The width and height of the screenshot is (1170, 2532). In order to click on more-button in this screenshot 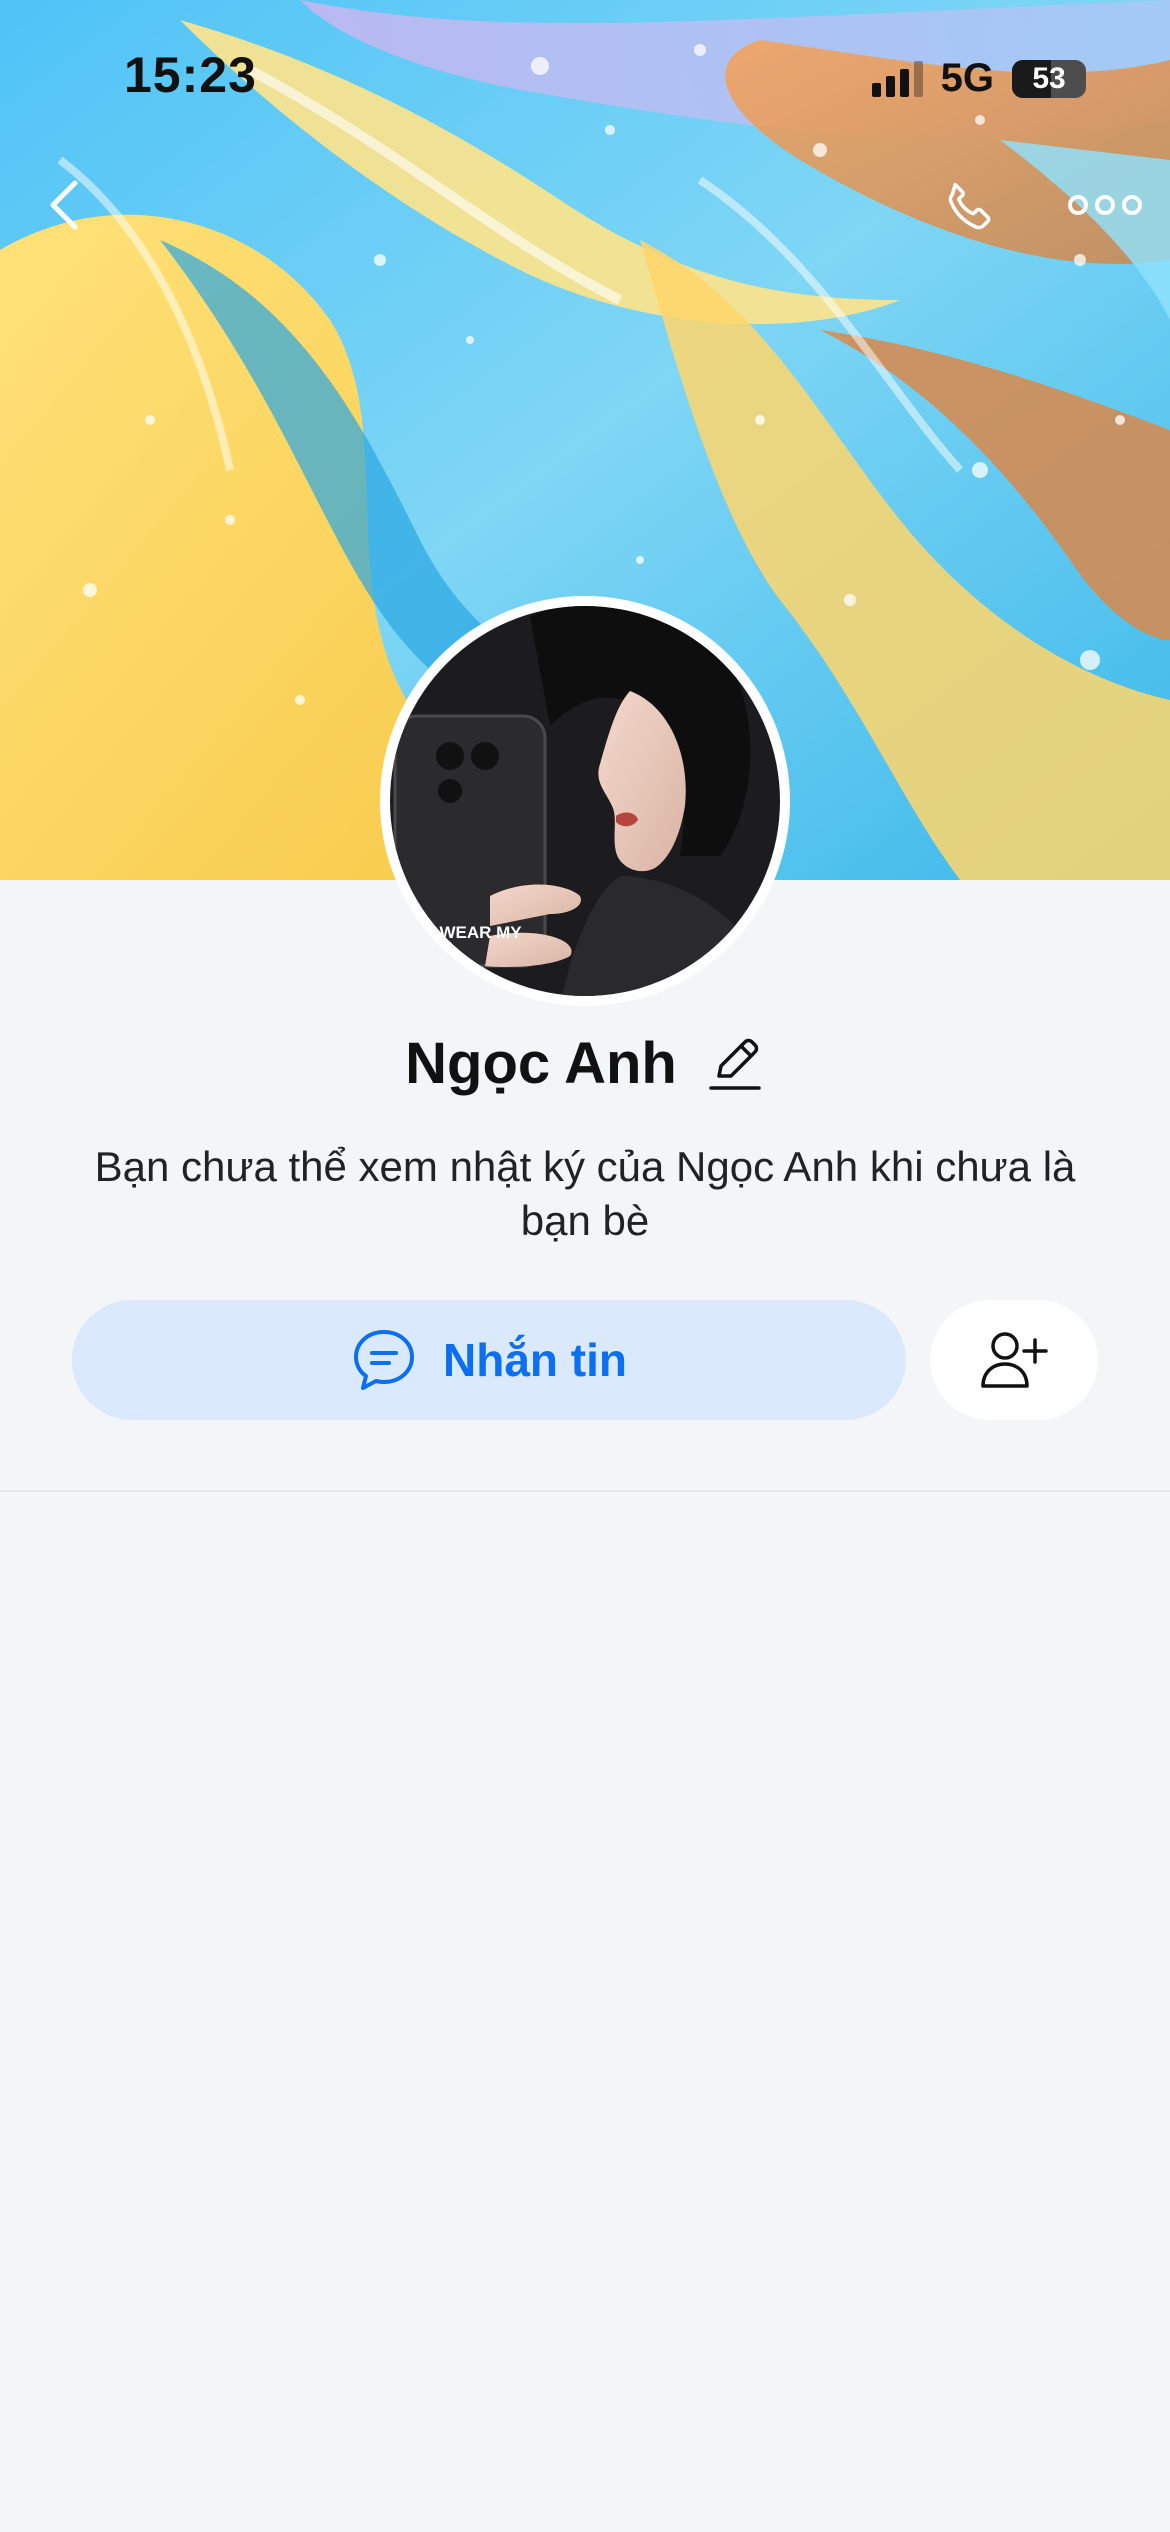, I will do `click(1105, 205)`.